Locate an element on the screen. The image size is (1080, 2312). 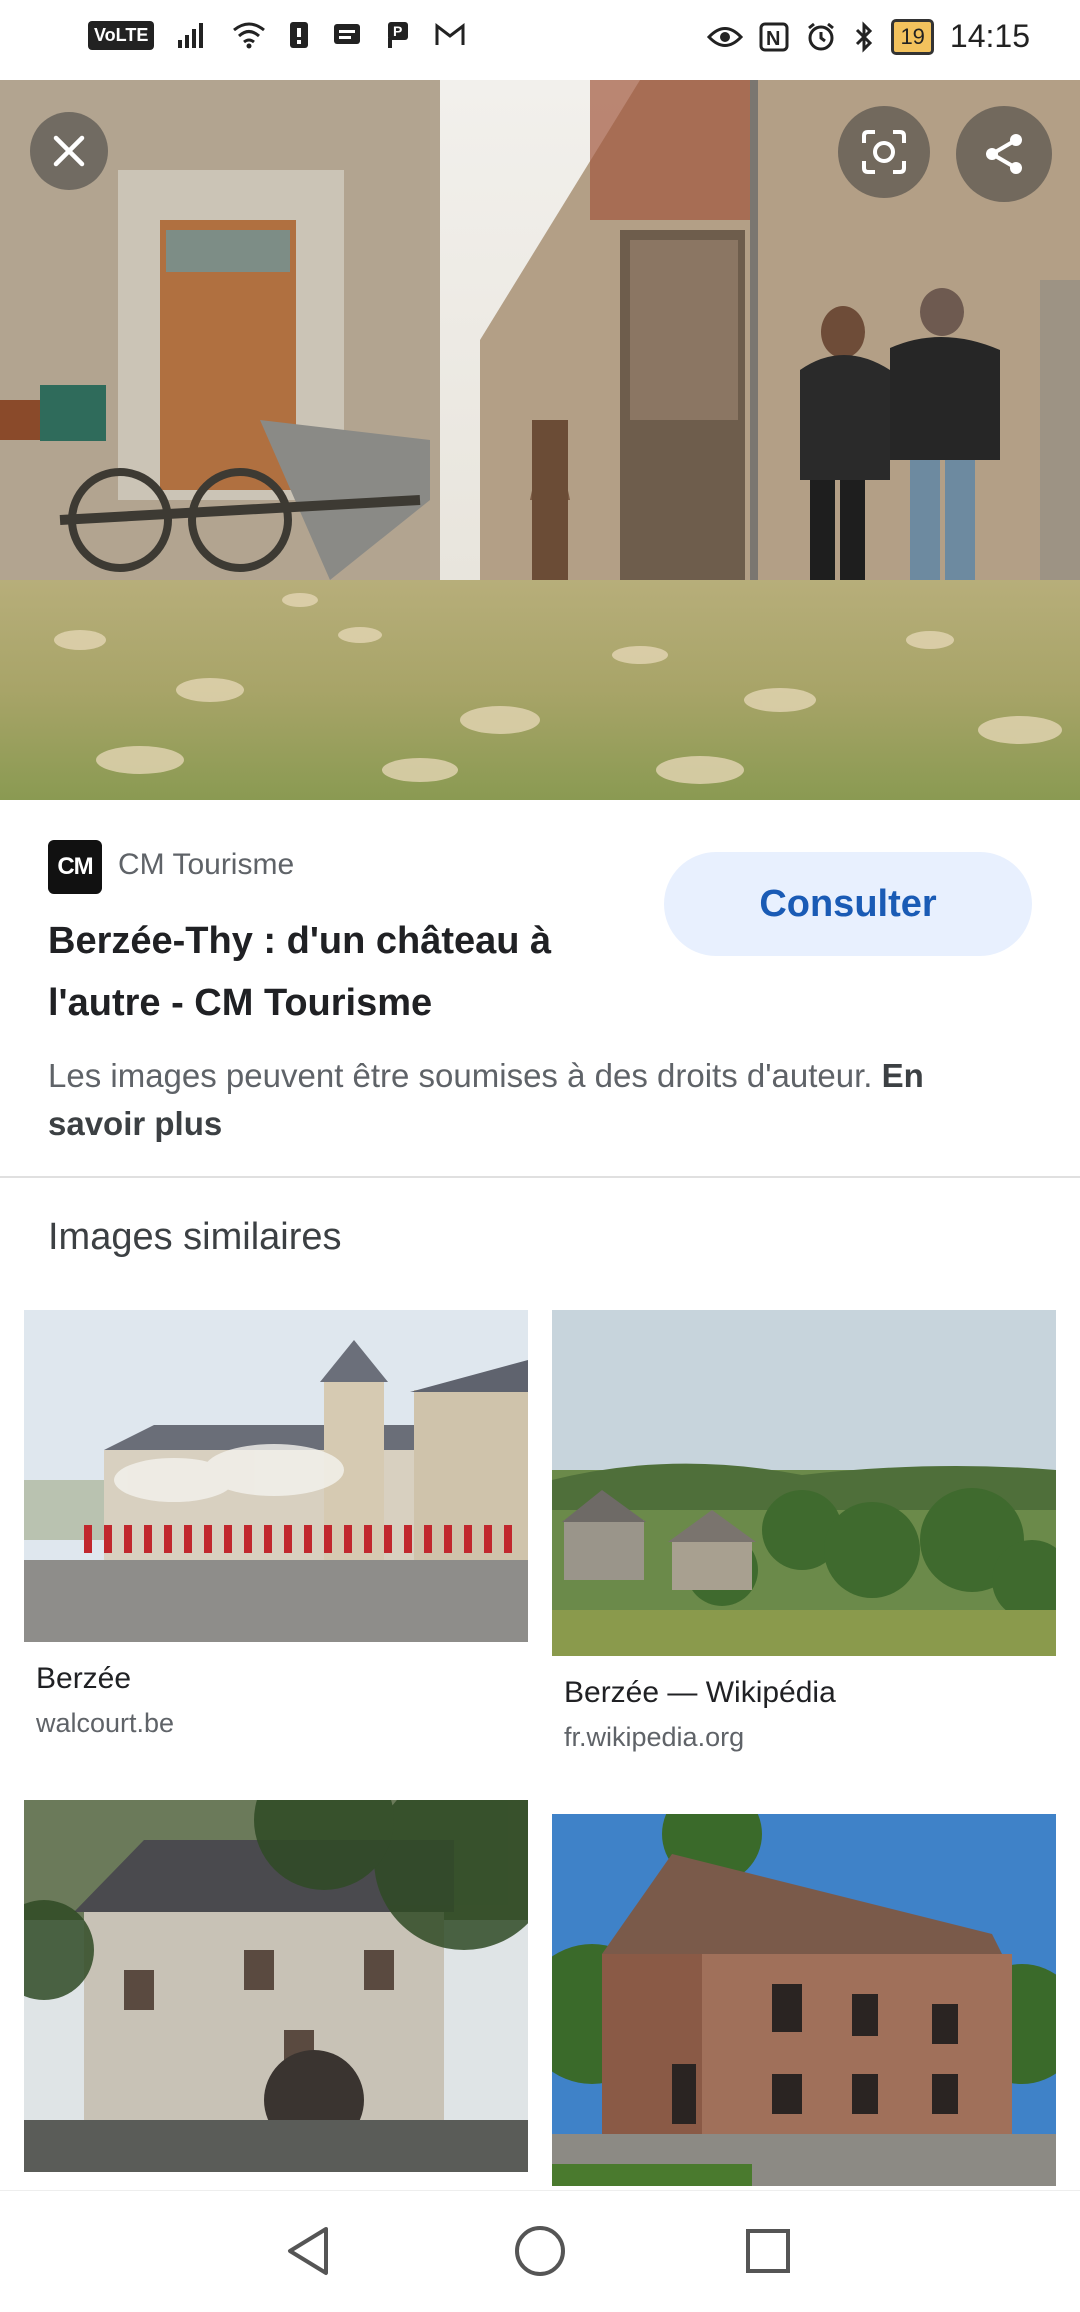
landscape-photo is located at coordinates (804, 1483).